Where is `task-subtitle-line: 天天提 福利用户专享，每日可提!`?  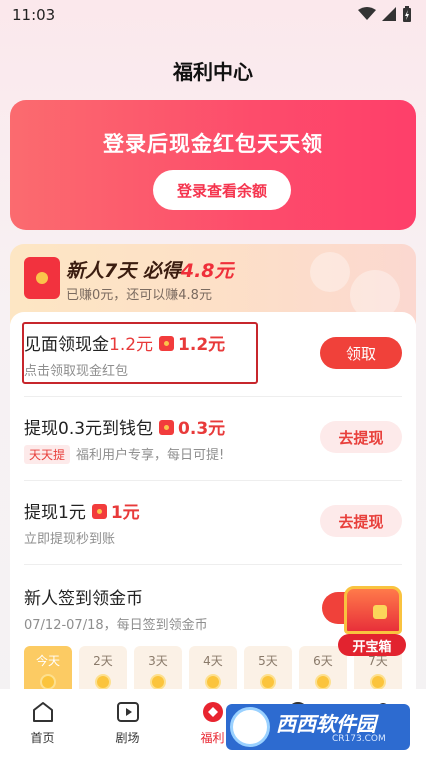
task-subtitle-line: 天天提 福利用户专享，每日可提! is located at coordinates (124, 454).